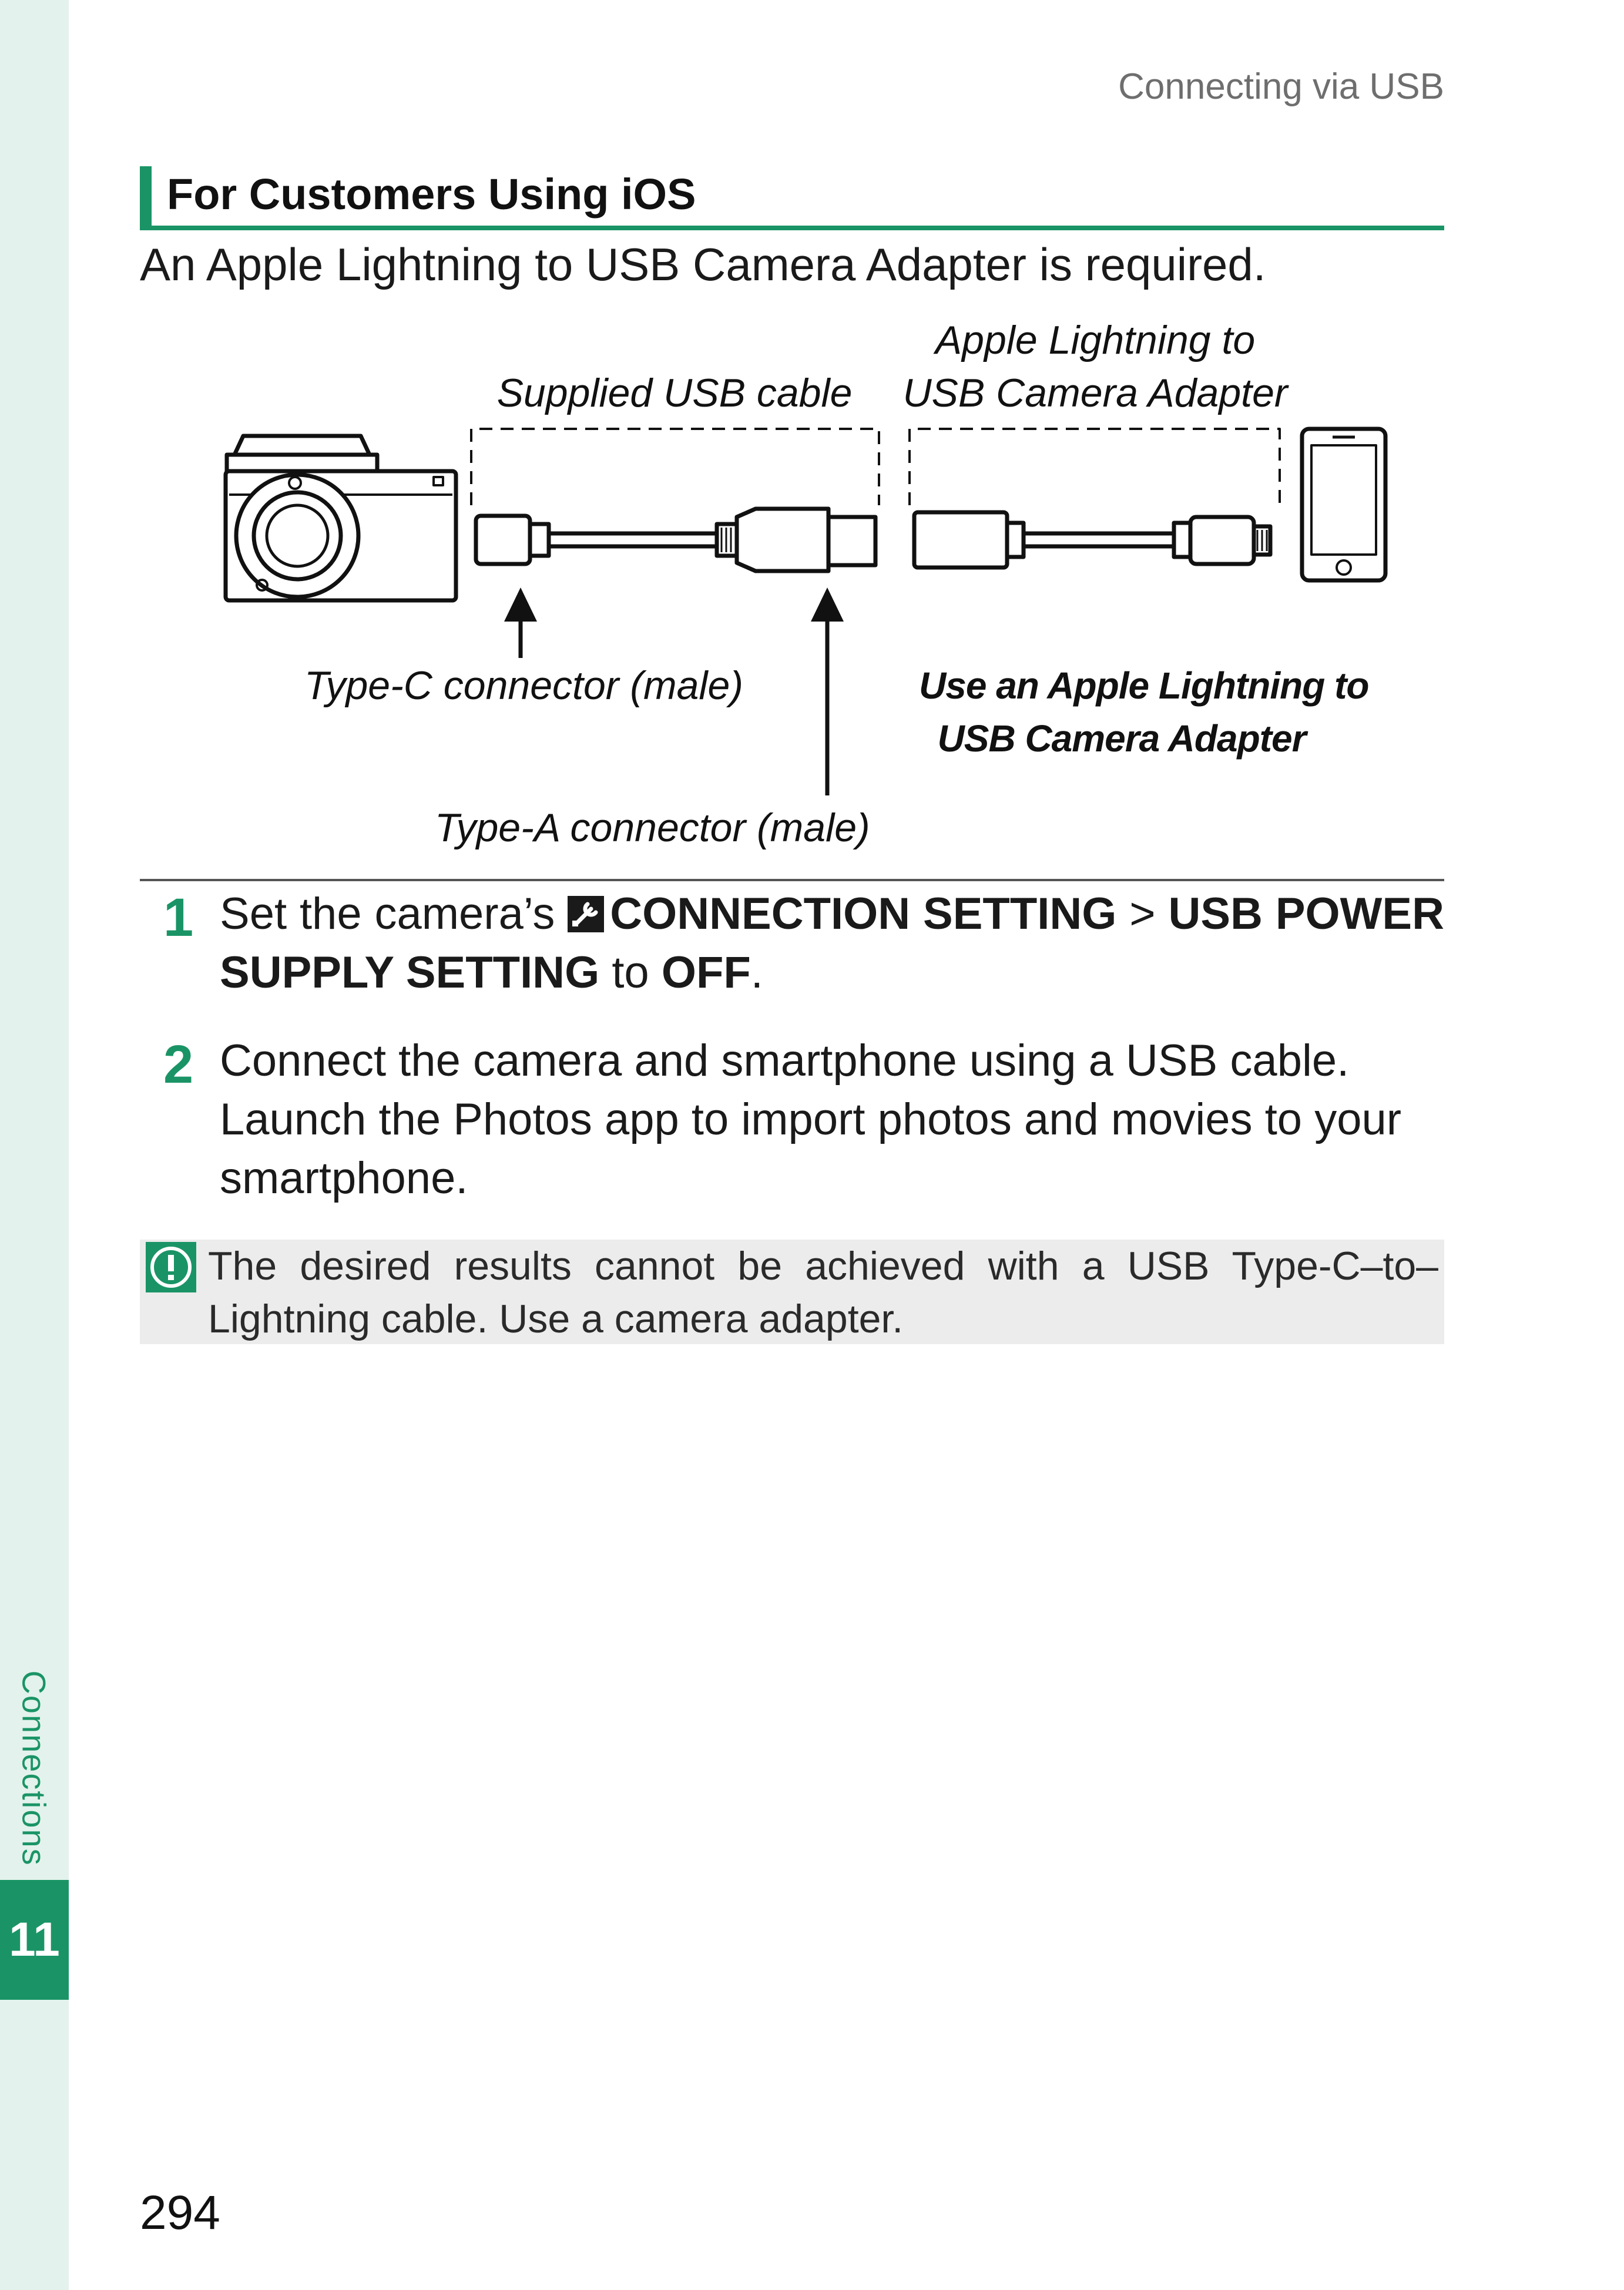 Image resolution: width=1624 pixels, height=2290 pixels. I want to click on step-1-line2: SUPPLY SETTING to OFF., so click(492, 973).